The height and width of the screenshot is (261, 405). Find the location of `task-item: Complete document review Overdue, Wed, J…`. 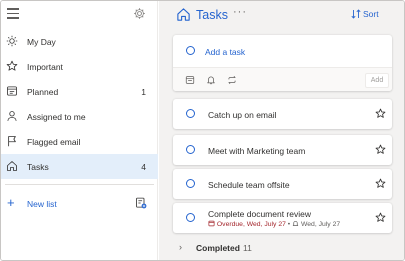

task-item: Complete document review Overdue, Wed, J… is located at coordinates (282, 218).